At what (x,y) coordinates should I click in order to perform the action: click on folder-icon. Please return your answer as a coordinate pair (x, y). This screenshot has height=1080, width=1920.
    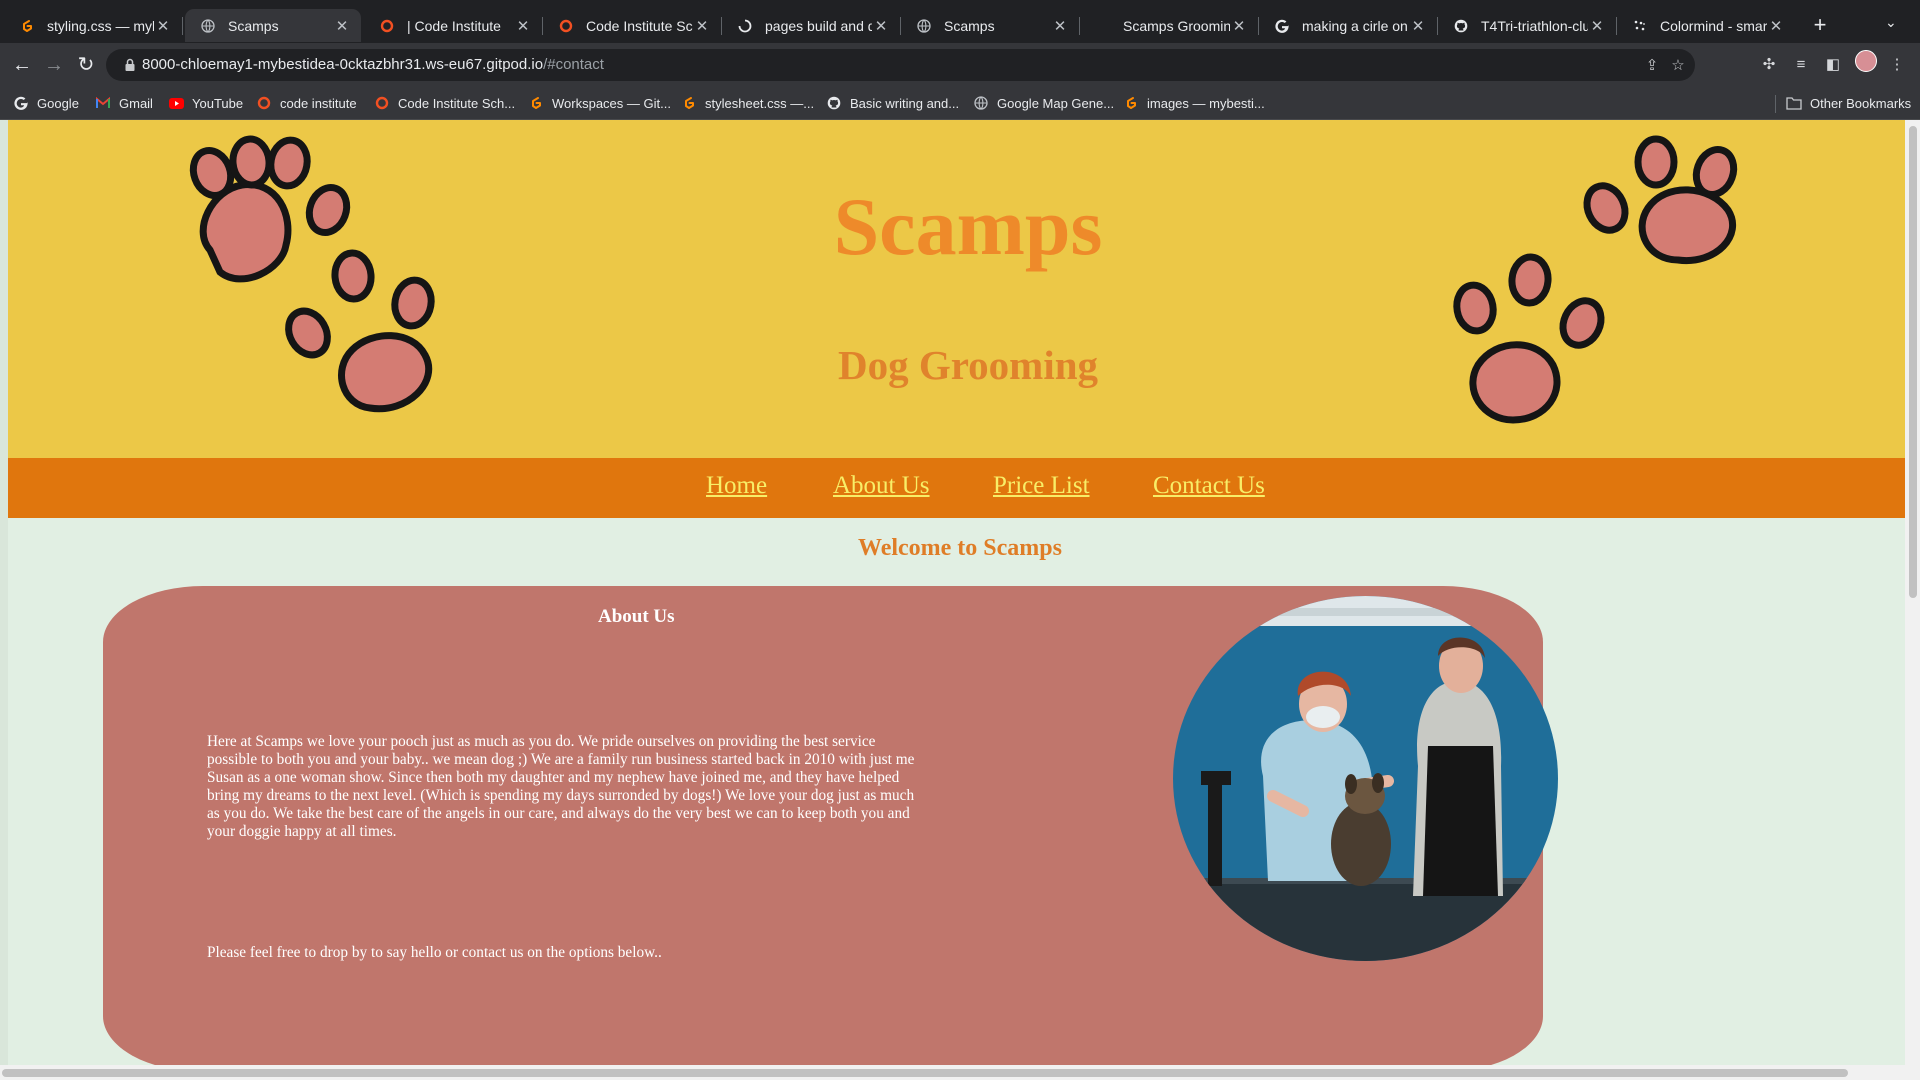
    Looking at the image, I should click on (1794, 103).